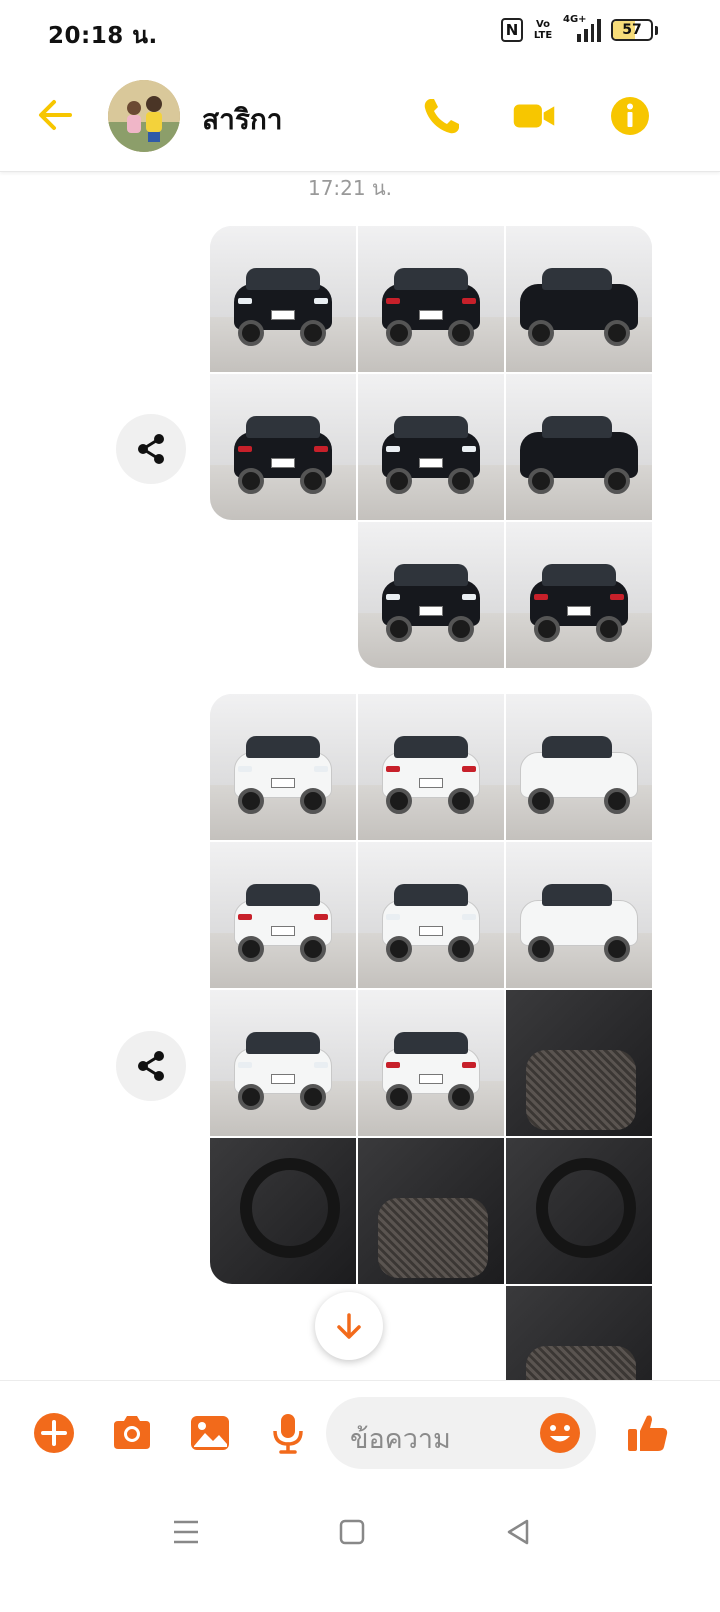  I want to click on message-input: ข้อความ, so click(461, 1433).